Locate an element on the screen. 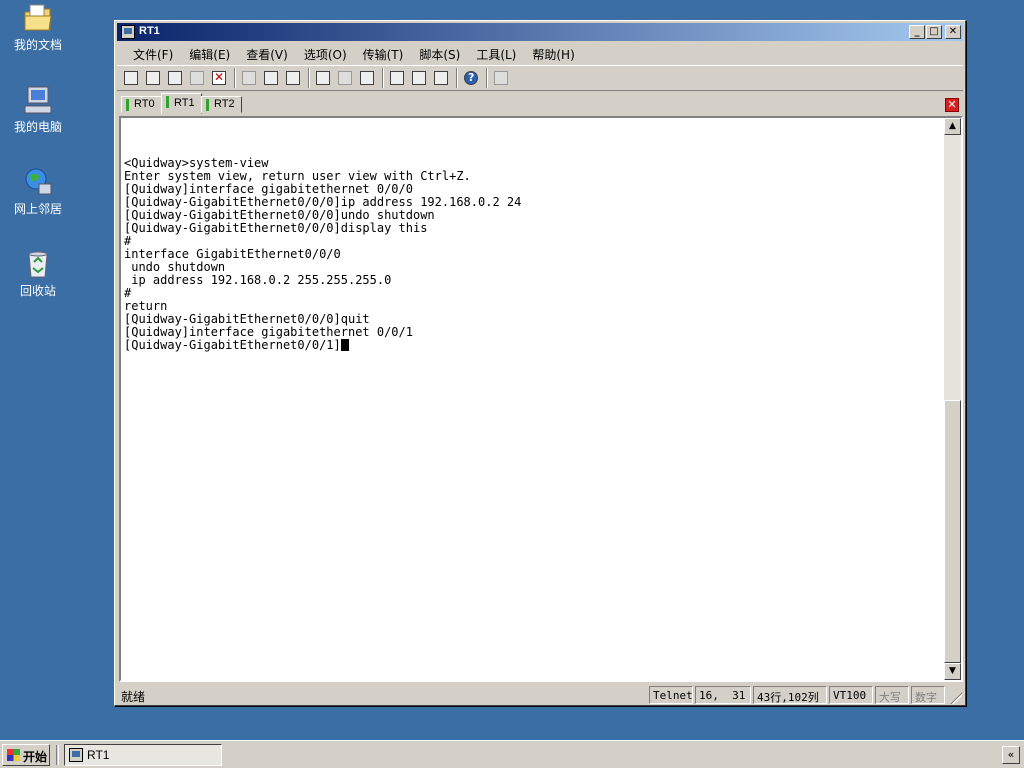 The height and width of the screenshot is (768, 1024). start-button: 开始 is located at coordinates (26, 755).